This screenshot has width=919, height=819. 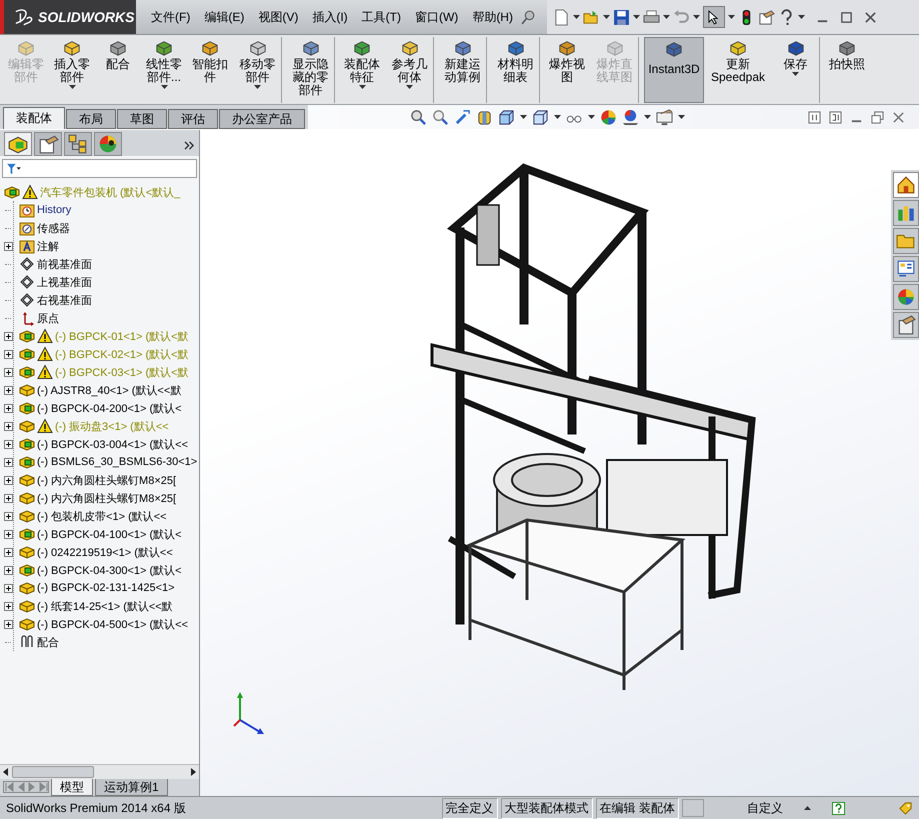 I want to click on monitor-icon, so click(x=664, y=117).